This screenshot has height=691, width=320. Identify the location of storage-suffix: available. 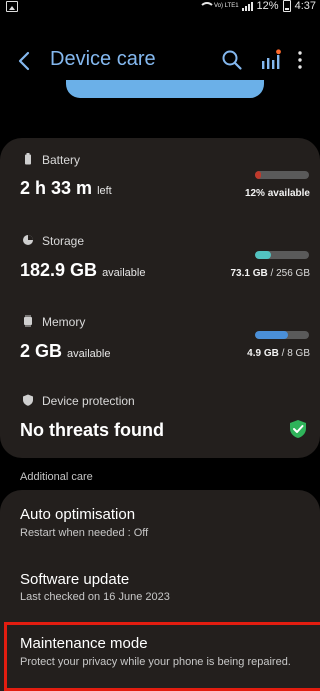
(124, 273).